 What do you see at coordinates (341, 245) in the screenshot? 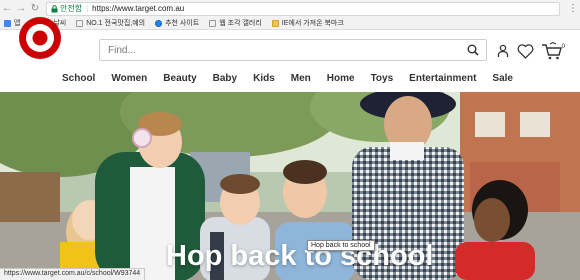
I see `hero-tooltip: Hop back to school` at bounding box center [341, 245].